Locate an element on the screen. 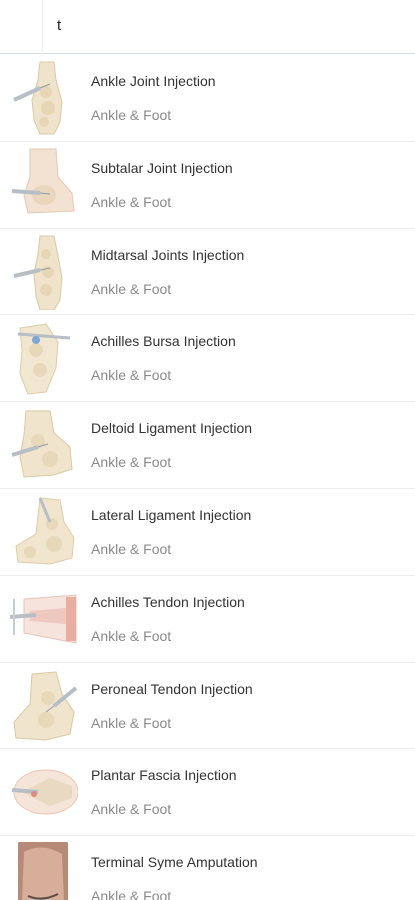  list-item: Terminal Syme Amputation Ankle & Foot is located at coordinates (207, 868).